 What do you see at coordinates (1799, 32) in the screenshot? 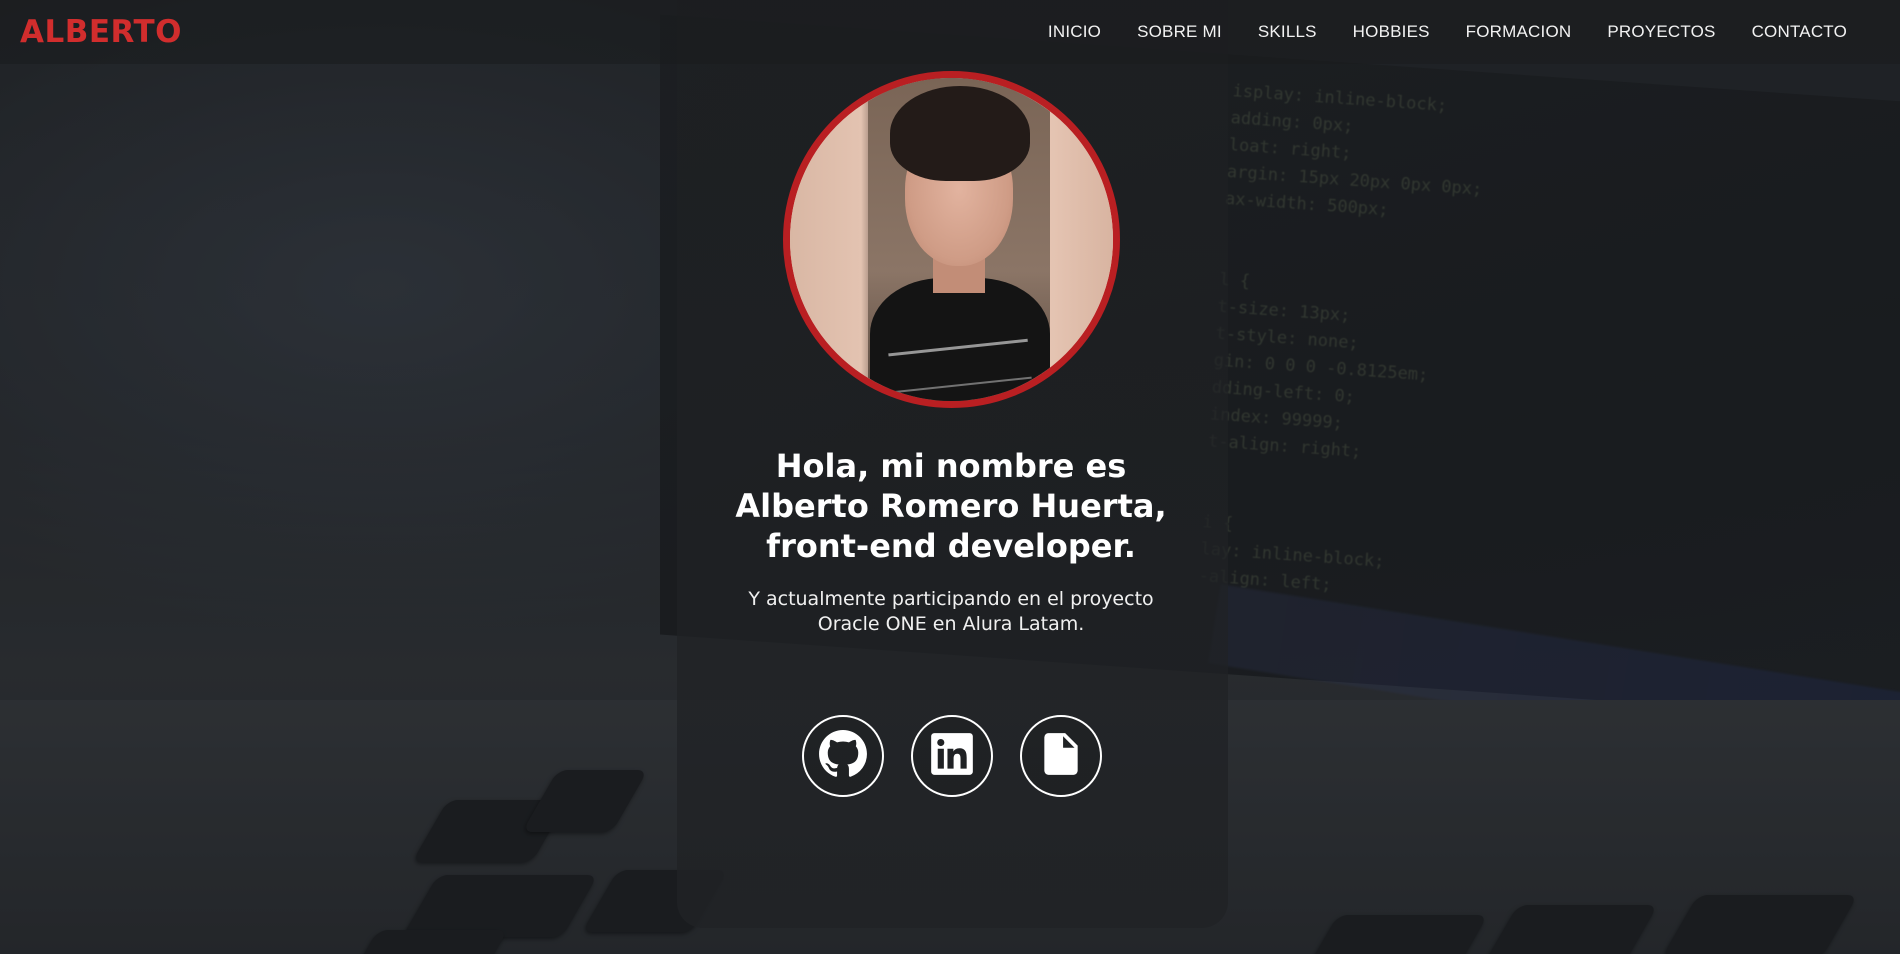
I see `nav-link-contacto: CONTACTO` at bounding box center [1799, 32].